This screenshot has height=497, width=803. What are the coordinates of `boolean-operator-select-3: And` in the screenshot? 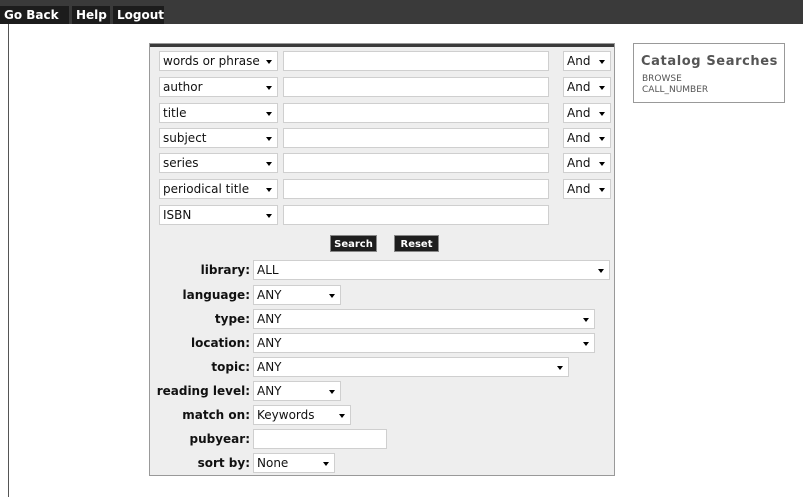 It's located at (587, 113).